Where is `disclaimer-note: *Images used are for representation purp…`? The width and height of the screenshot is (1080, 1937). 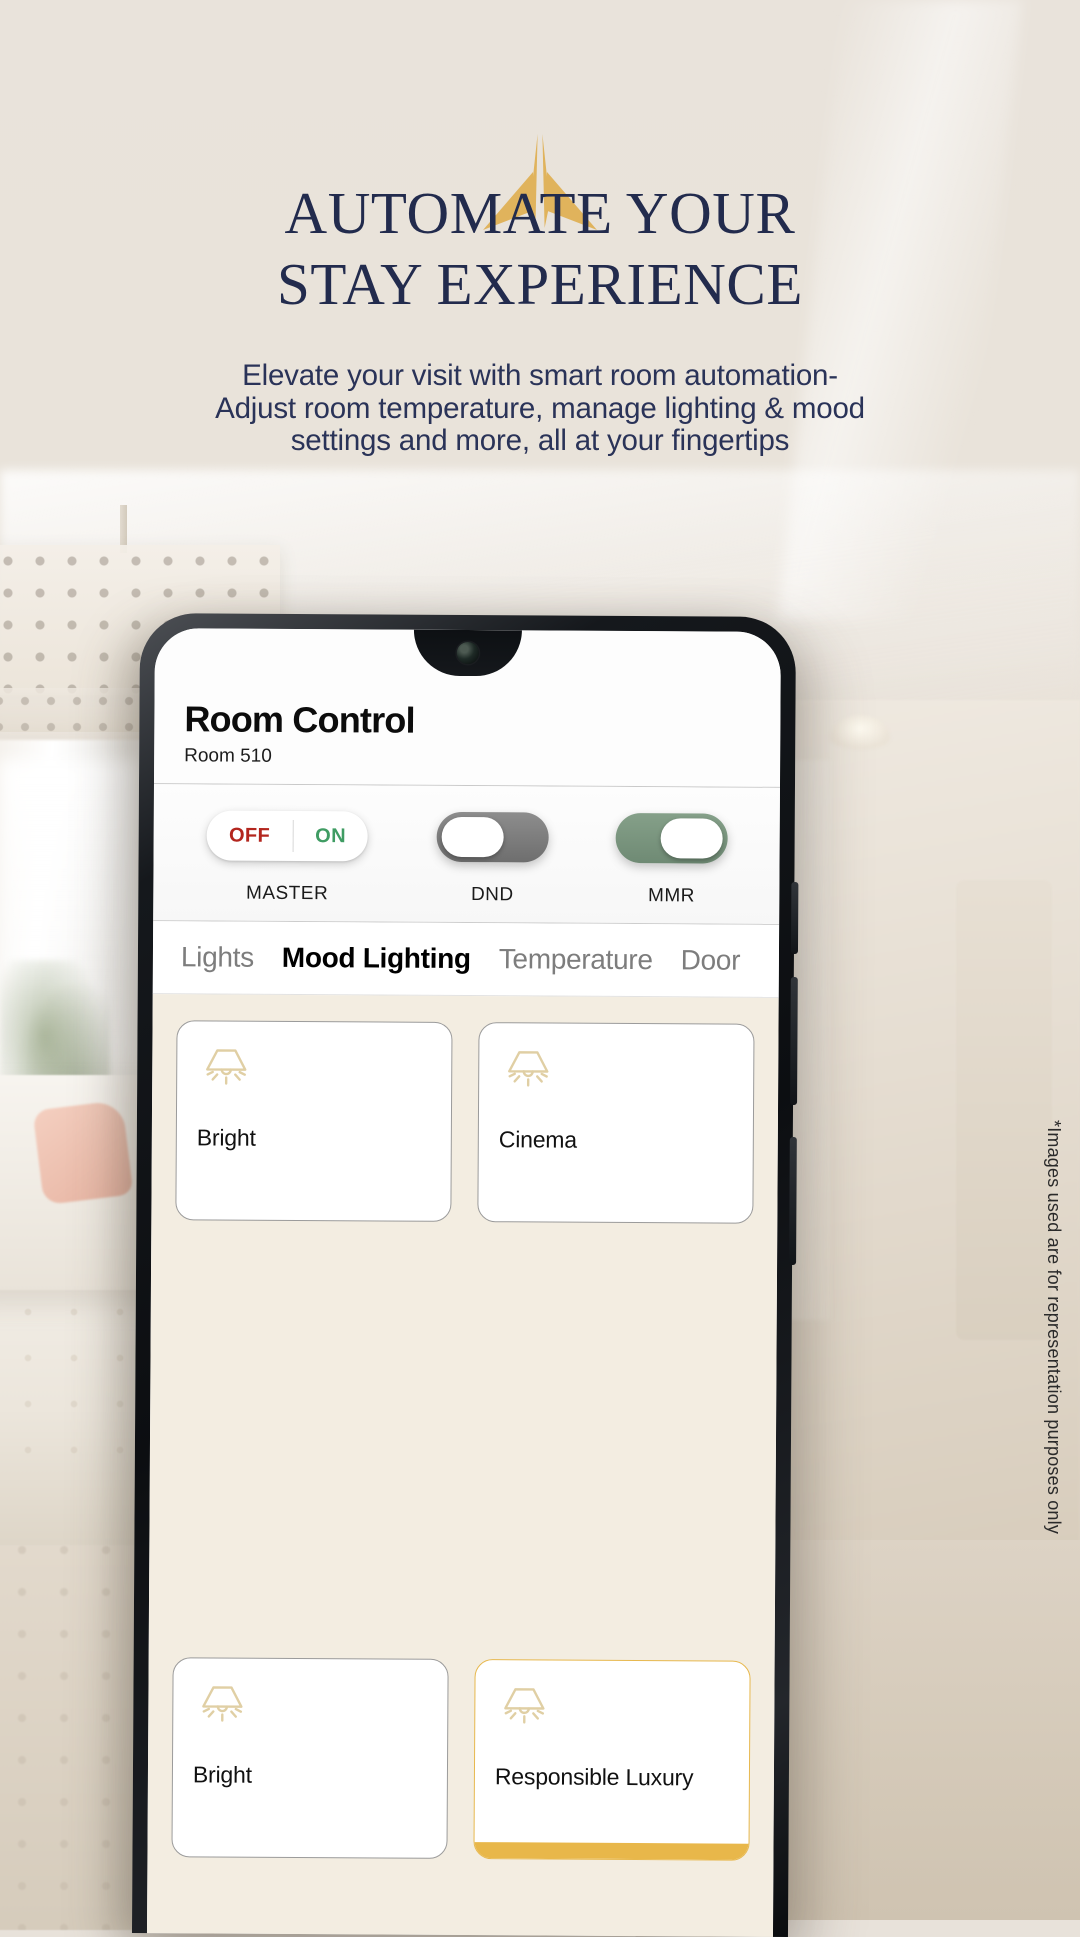
disclaimer-note: *Images used are for representation purp… is located at coordinates (1054, 1327).